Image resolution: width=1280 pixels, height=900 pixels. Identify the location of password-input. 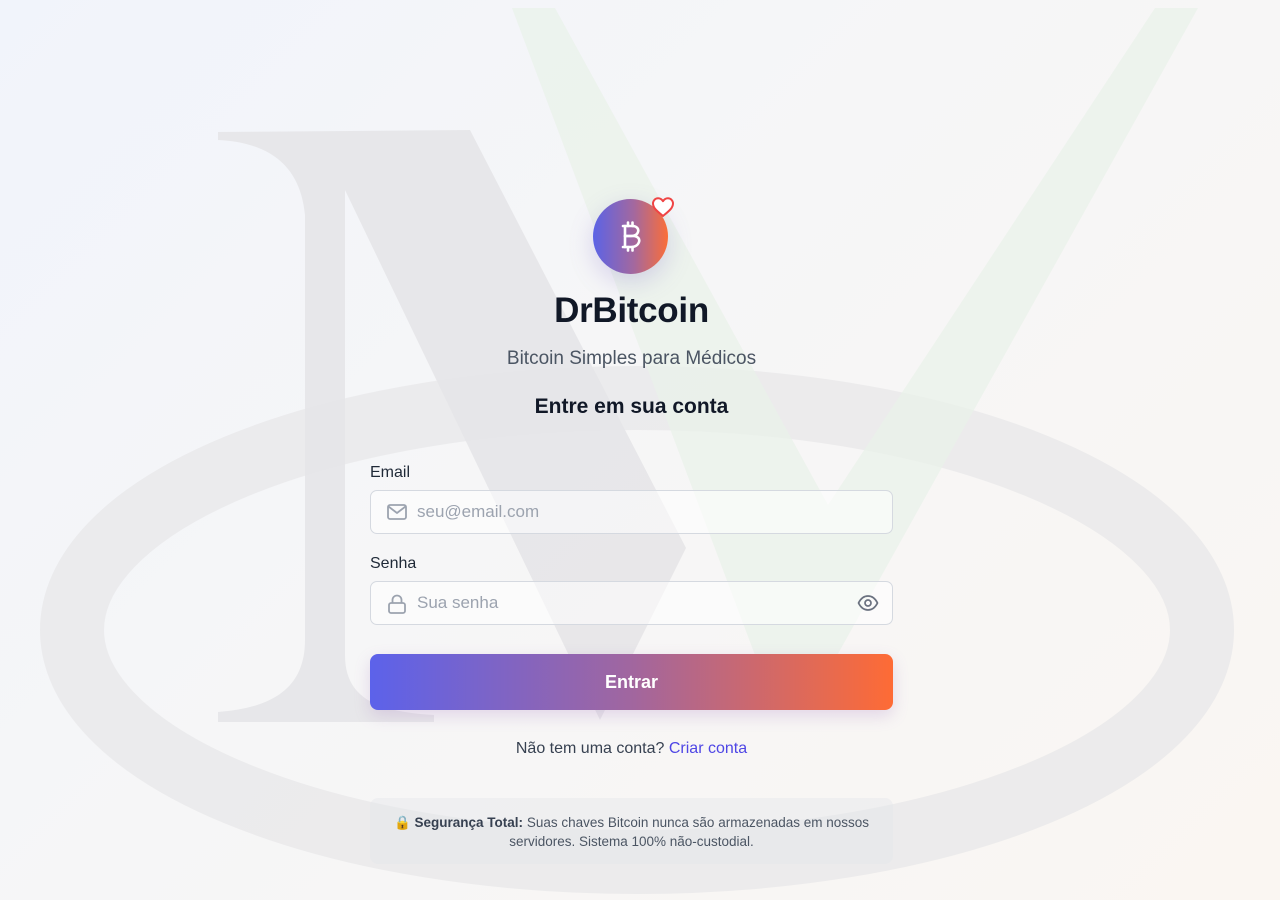
(627, 603).